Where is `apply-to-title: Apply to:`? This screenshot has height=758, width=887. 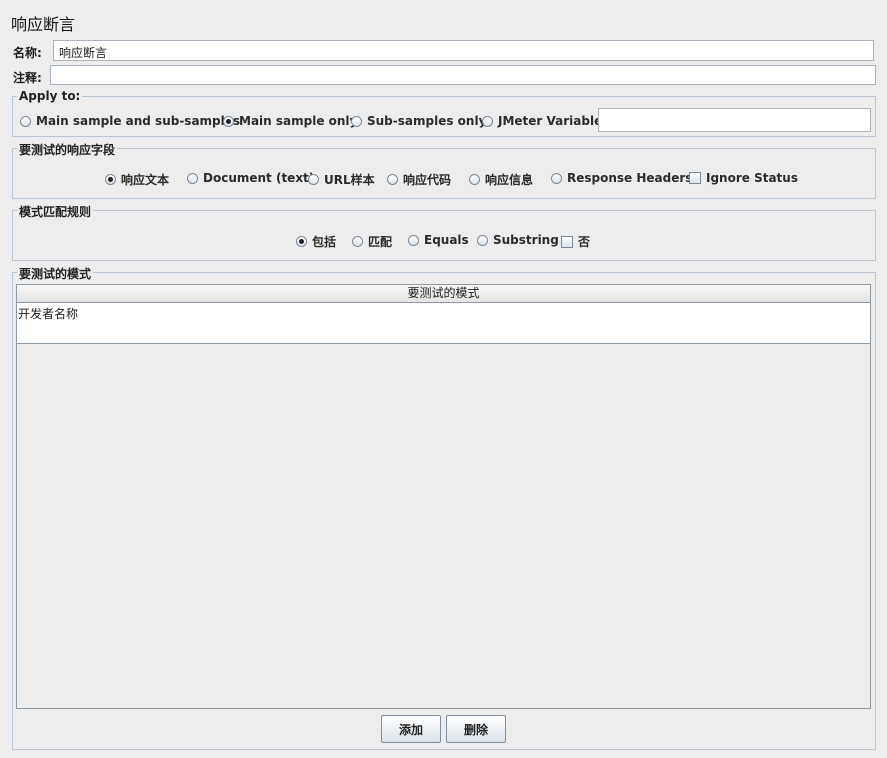
apply-to-title: Apply to: is located at coordinates (50, 96).